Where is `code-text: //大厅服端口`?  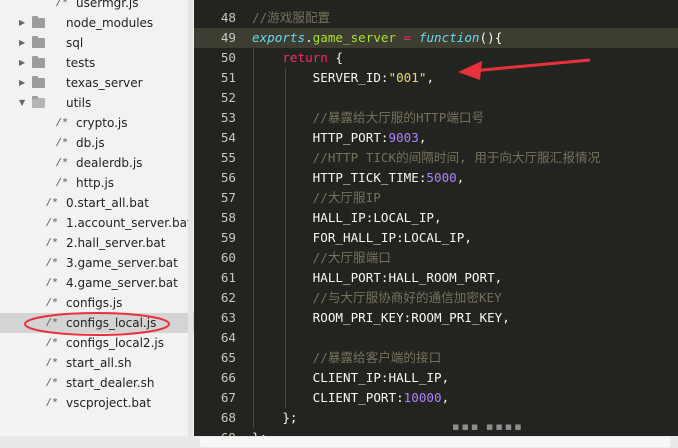
code-text: //大厅服端口 is located at coordinates (321, 258).